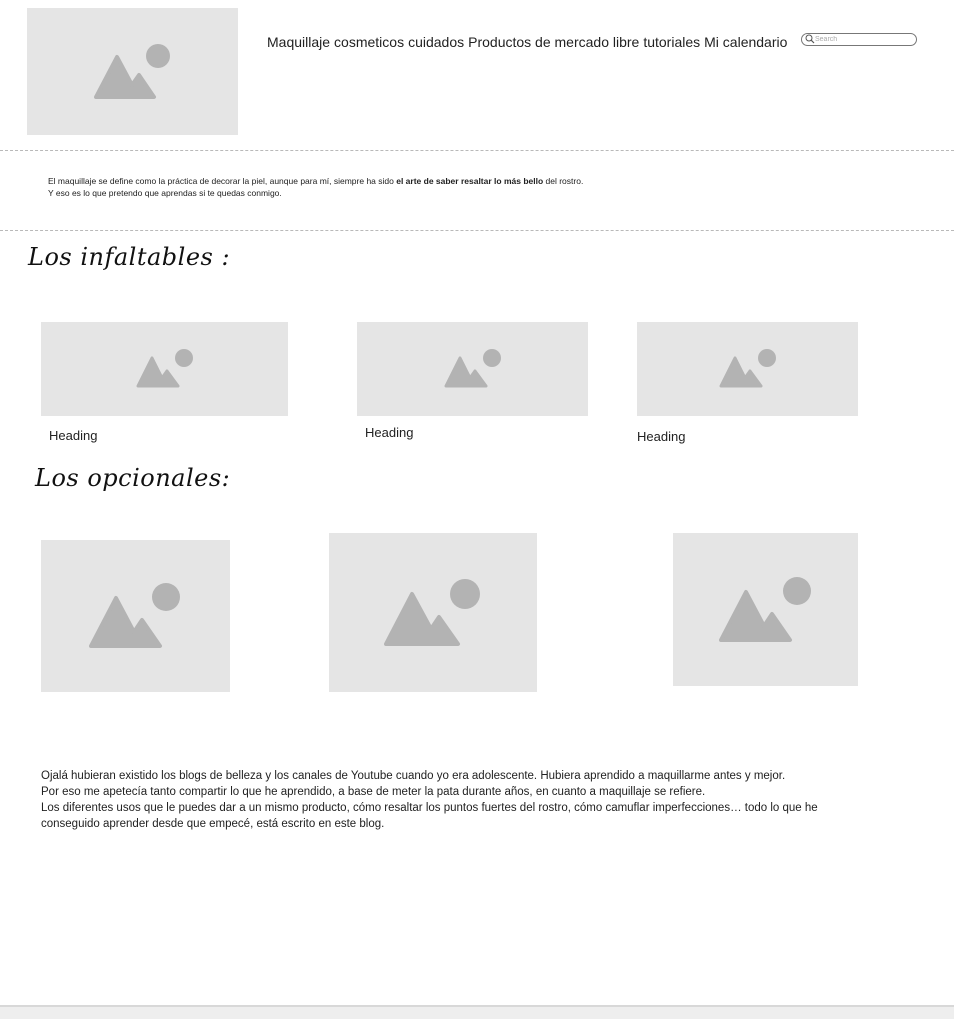  I want to click on nav-item-cosmeticos: cosmeticos, so click(369, 42).